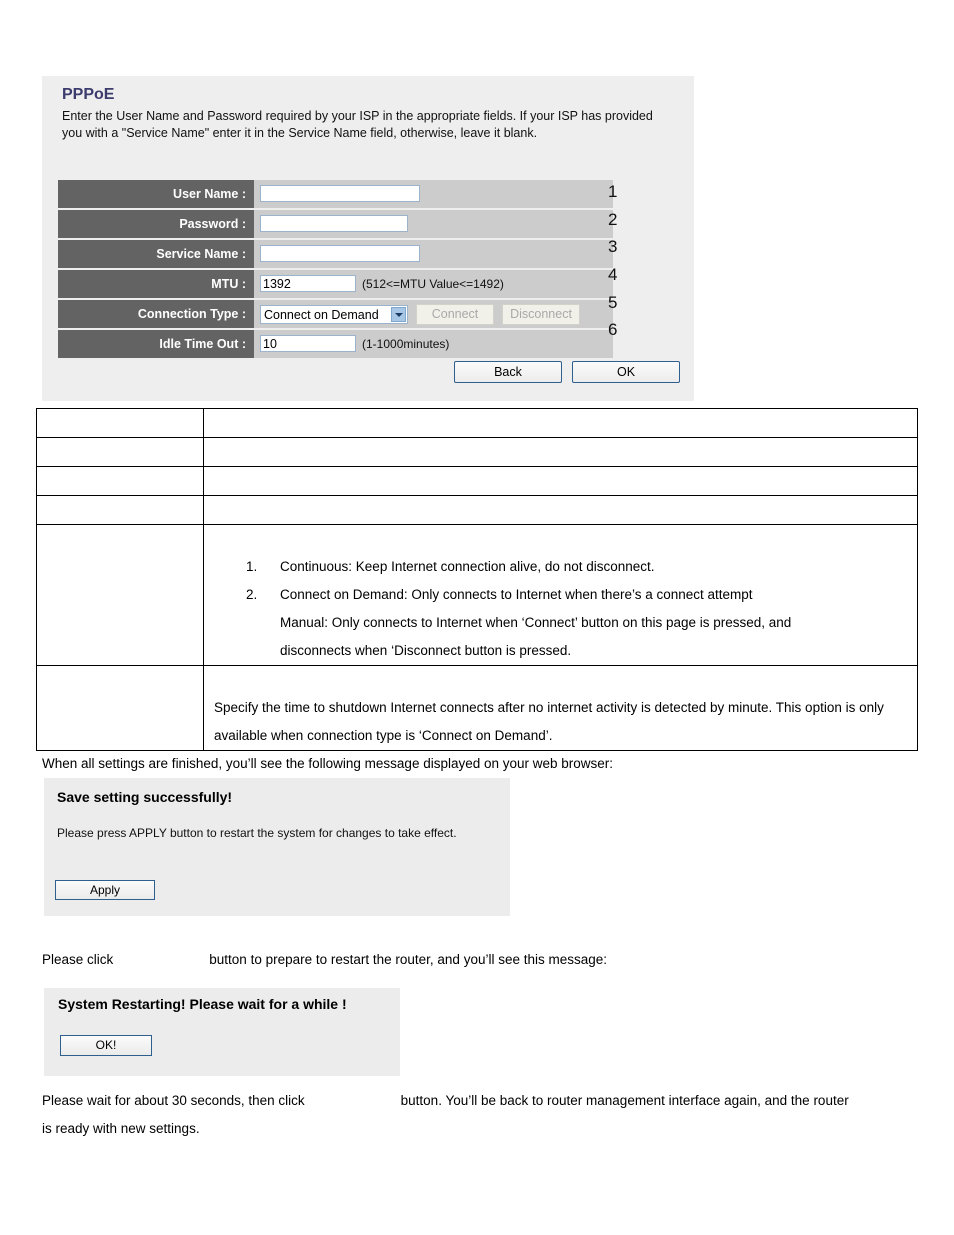 This screenshot has width=954, height=1235. What do you see at coordinates (406, 343) in the screenshot?
I see `idle-time-out-hint: (1-1000minutes)` at bounding box center [406, 343].